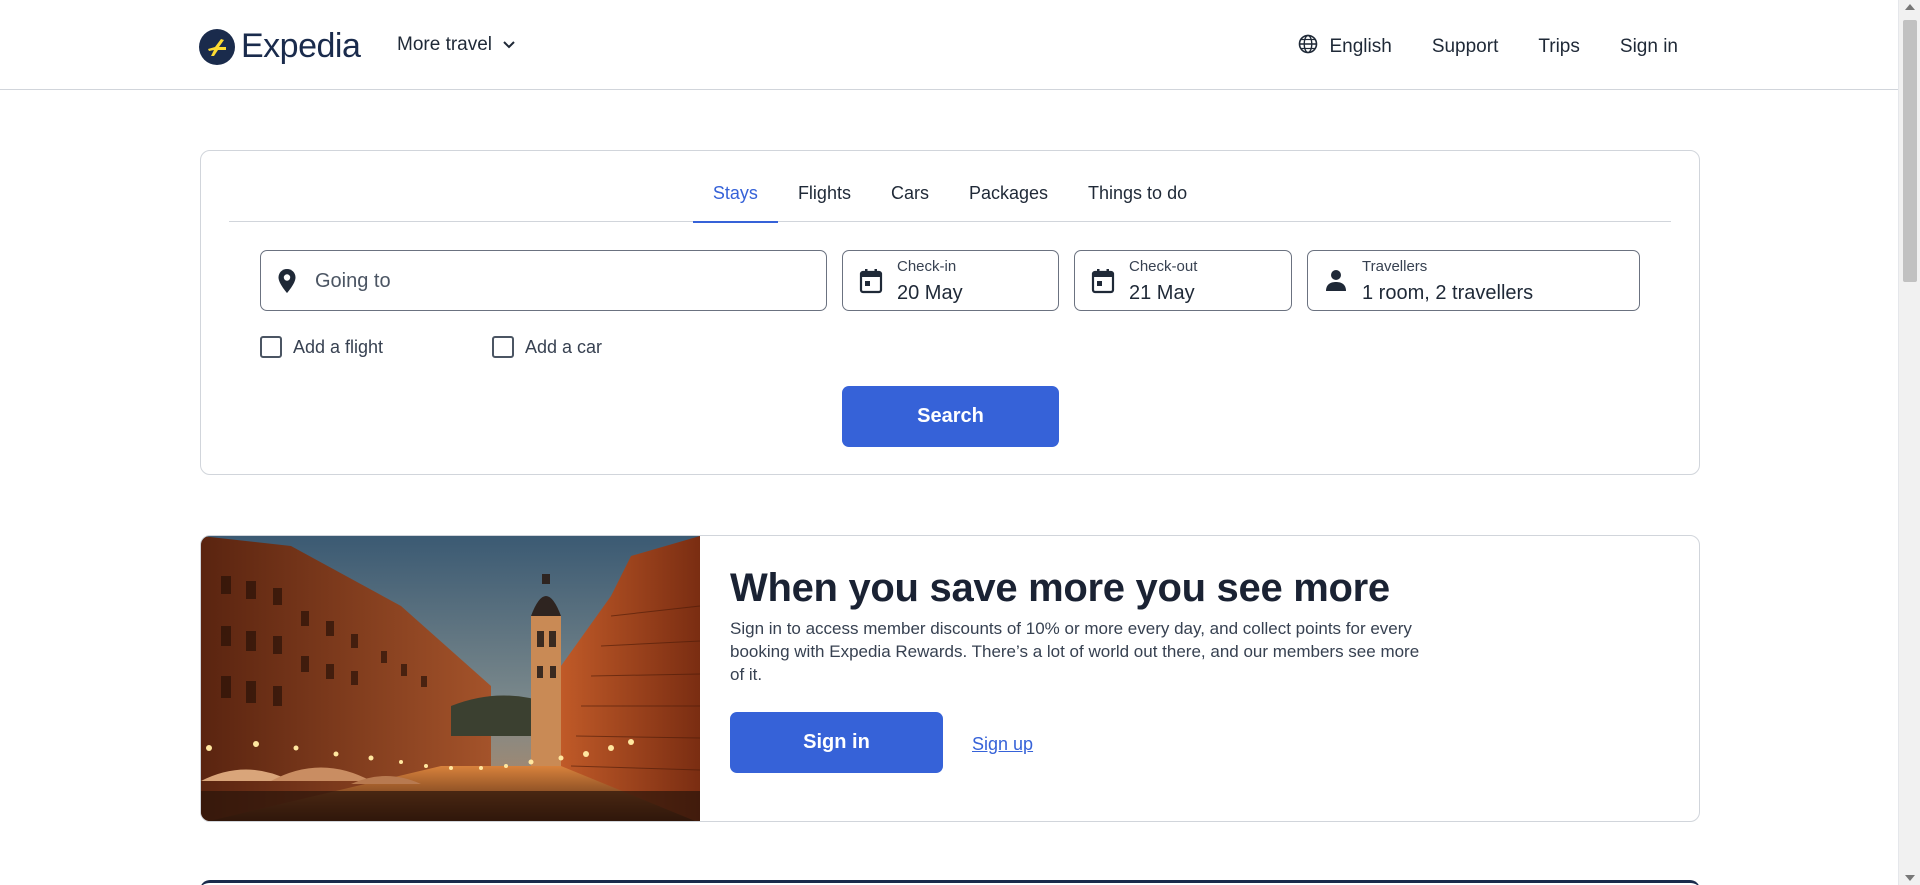 The height and width of the screenshot is (885, 1920). Describe the element at coordinates (910, 186) in the screenshot. I see `tab-cars: Cars` at that location.